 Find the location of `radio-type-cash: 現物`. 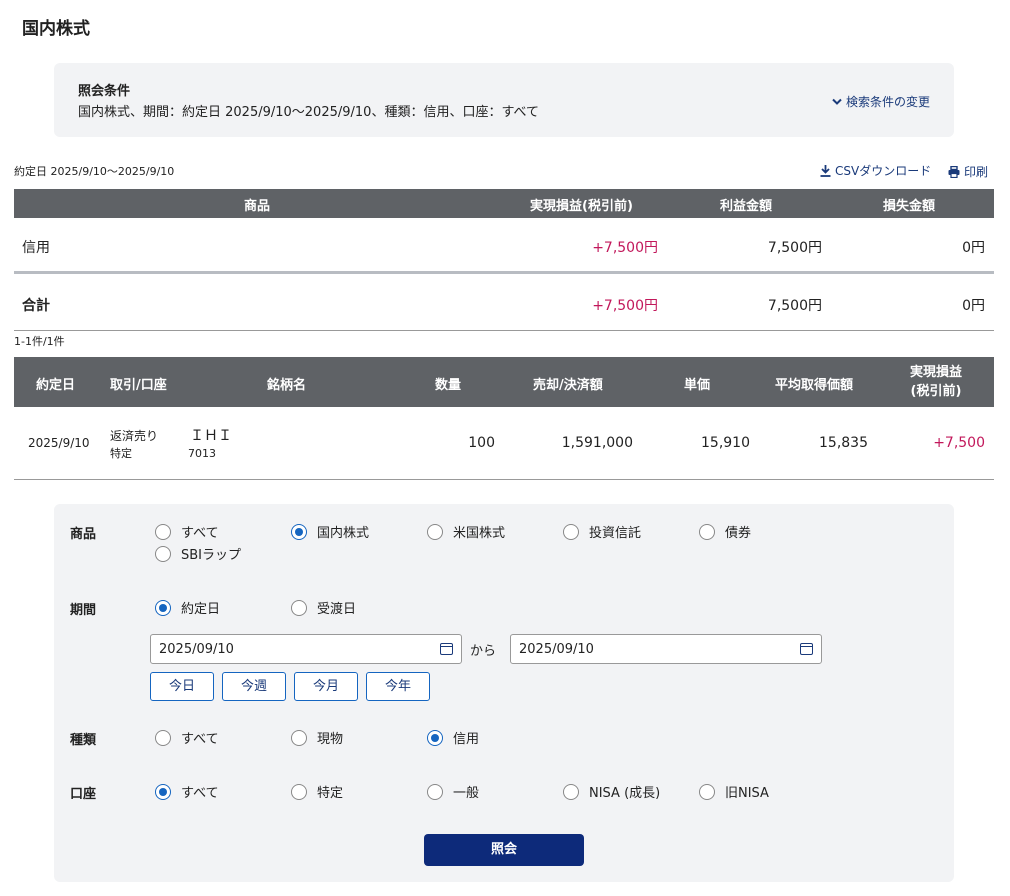

radio-type-cash: 現物 is located at coordinates (317, 737).